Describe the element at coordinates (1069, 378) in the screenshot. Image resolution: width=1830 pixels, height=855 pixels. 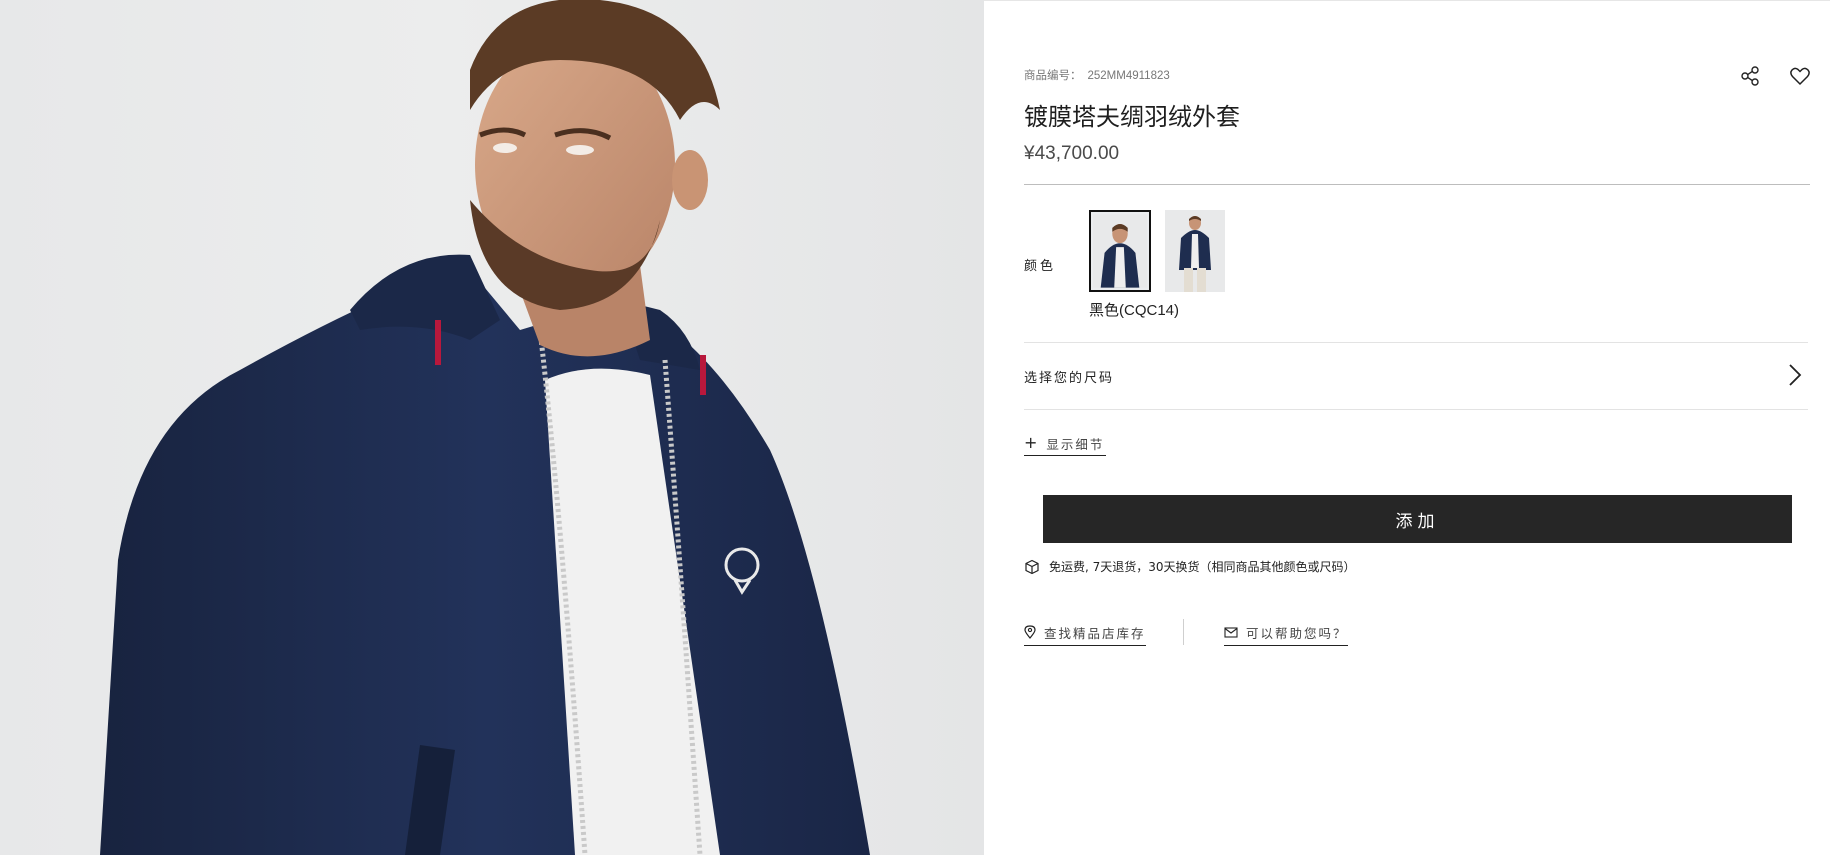
I see `size-selector-label: 选择您的尺码` at that location.